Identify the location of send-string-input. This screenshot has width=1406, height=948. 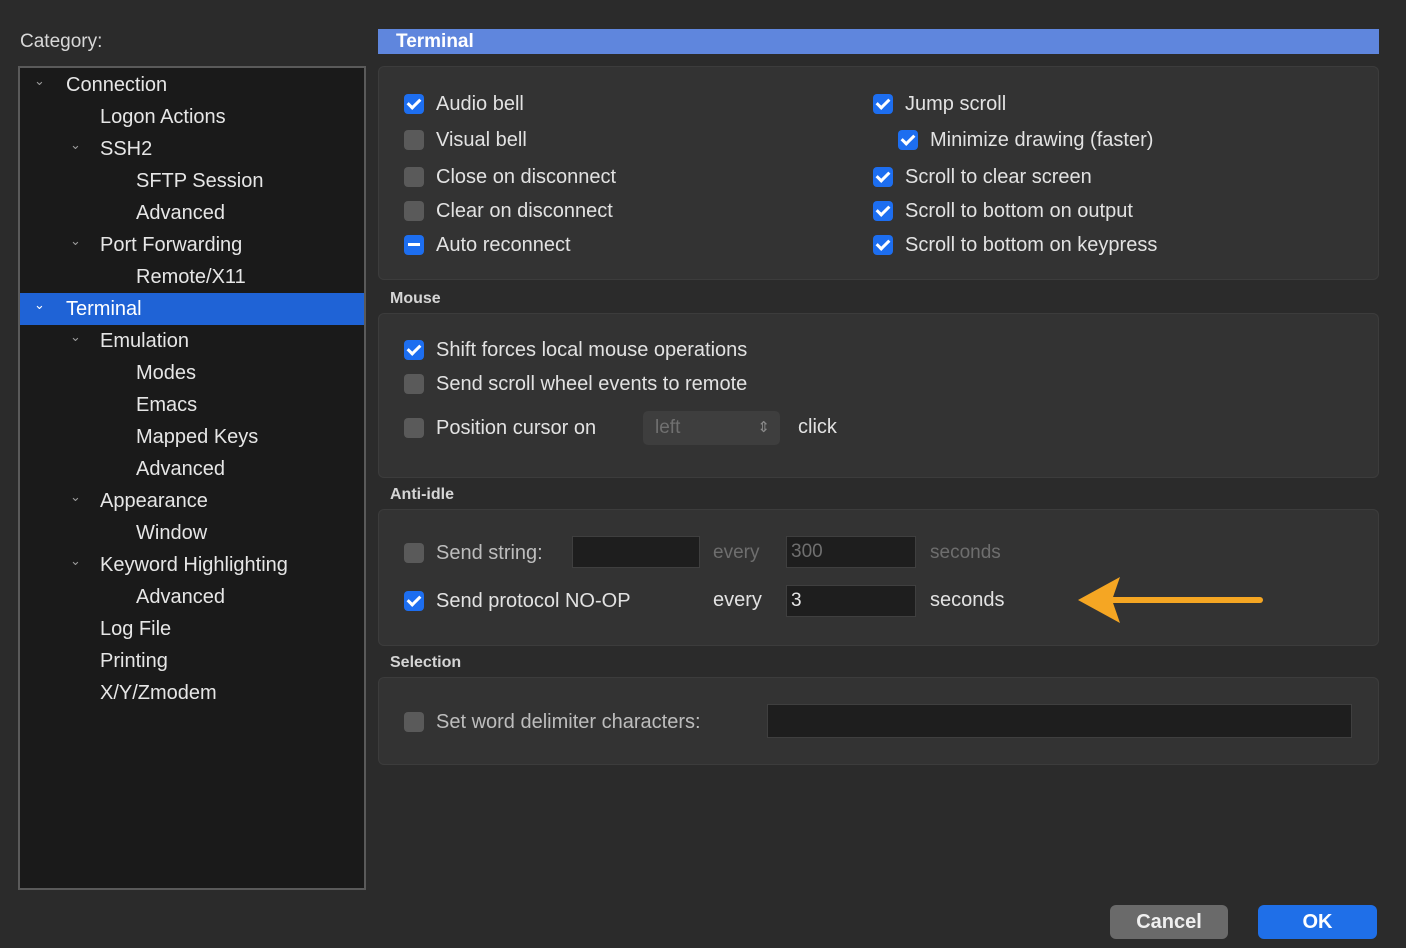
(636, 552).